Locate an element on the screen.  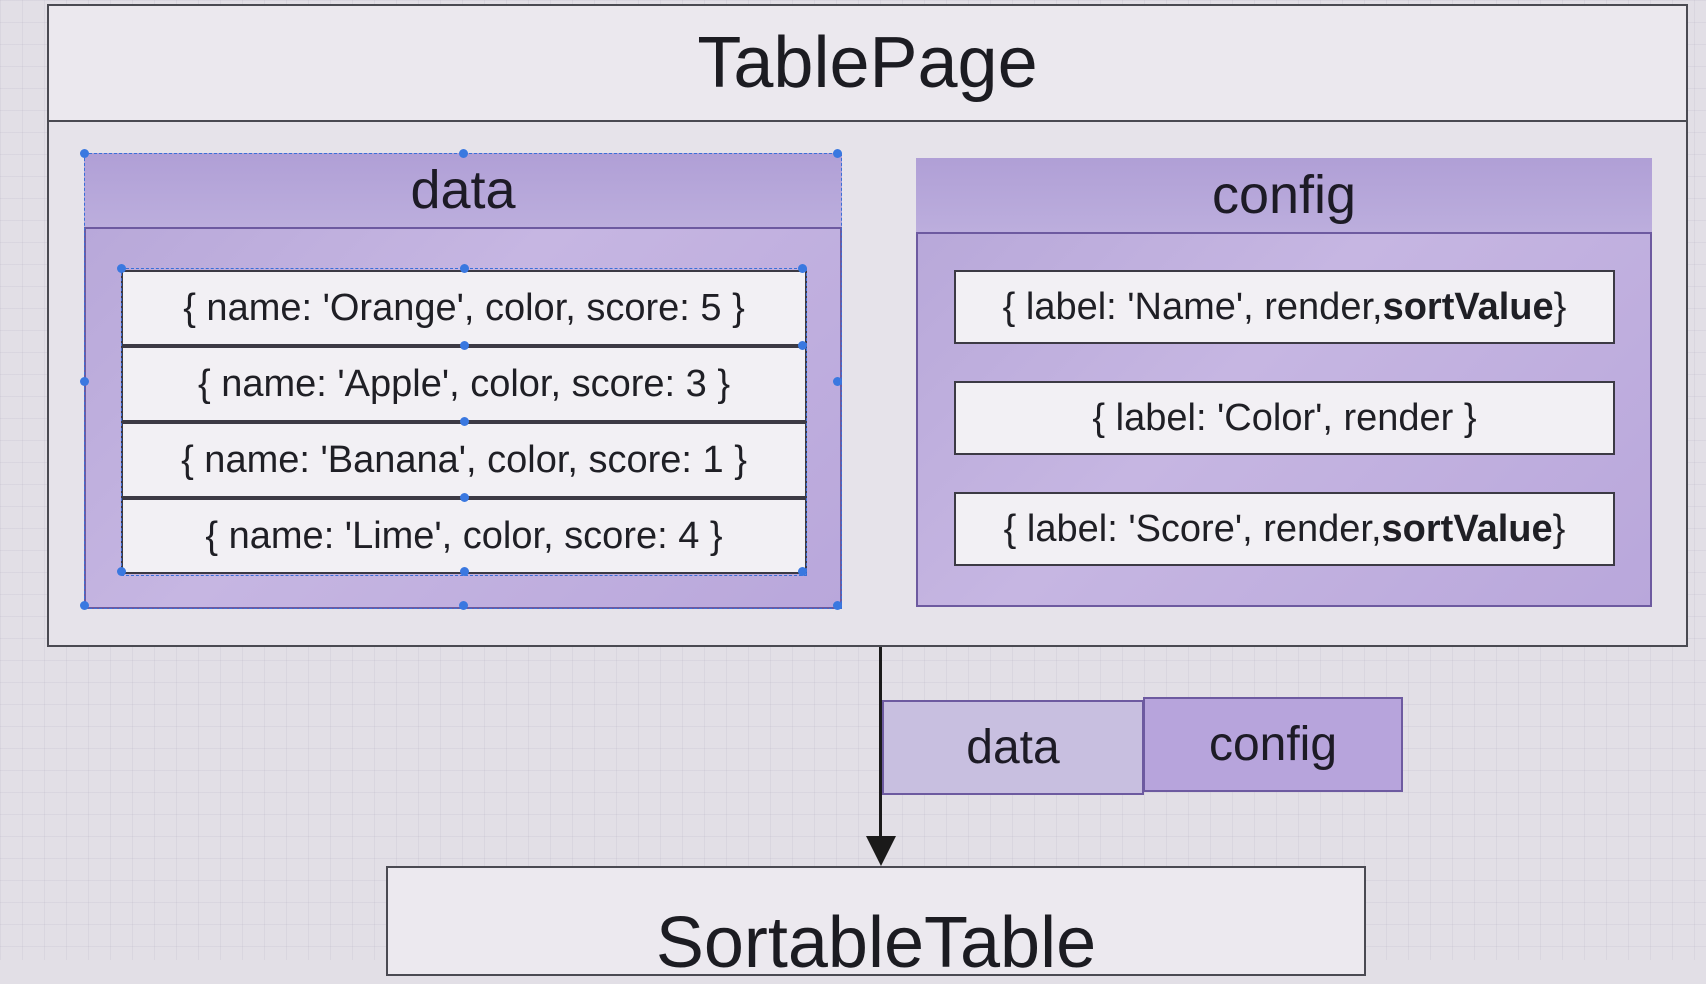
arrow-down-icon is located at coordinates (881, 851).